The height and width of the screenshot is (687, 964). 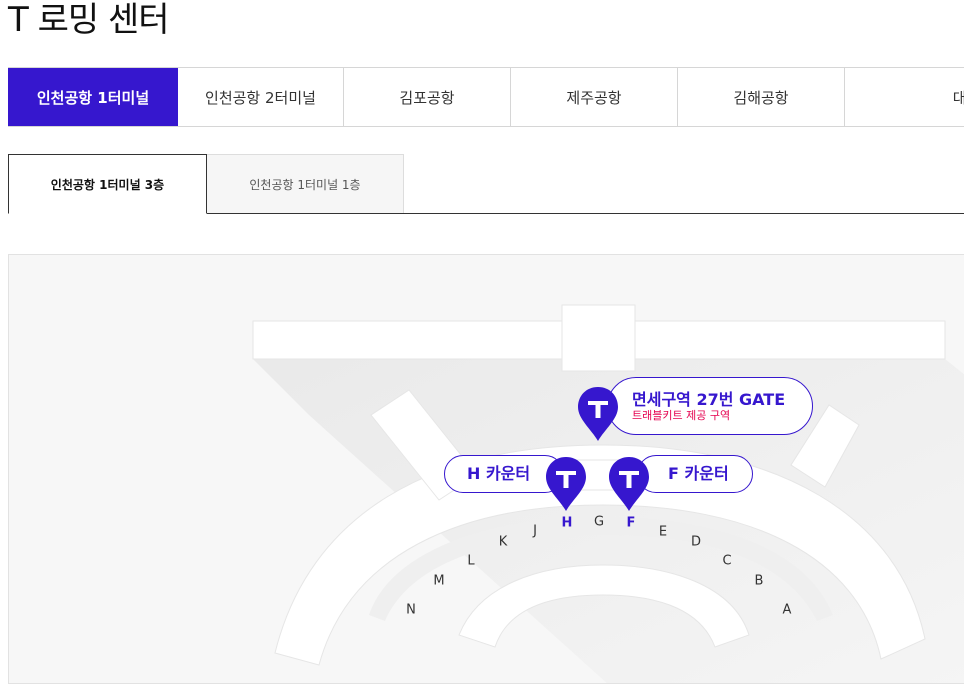 I want to click on tab-jeju: 제주공항, so click(x=594, y=97).